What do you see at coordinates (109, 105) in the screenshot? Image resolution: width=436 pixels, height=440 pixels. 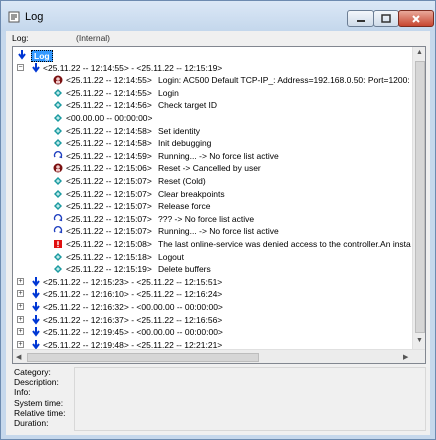 I see `entry-timestamp: <25.11.22 -- 12:14:56>` at bounding box center [109, 105].